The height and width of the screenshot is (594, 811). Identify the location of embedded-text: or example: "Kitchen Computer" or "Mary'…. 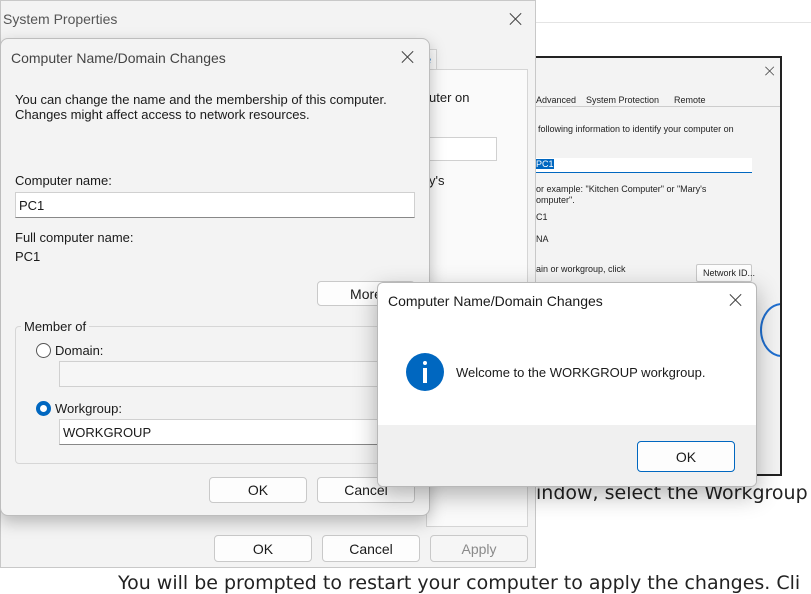
(621, 189).